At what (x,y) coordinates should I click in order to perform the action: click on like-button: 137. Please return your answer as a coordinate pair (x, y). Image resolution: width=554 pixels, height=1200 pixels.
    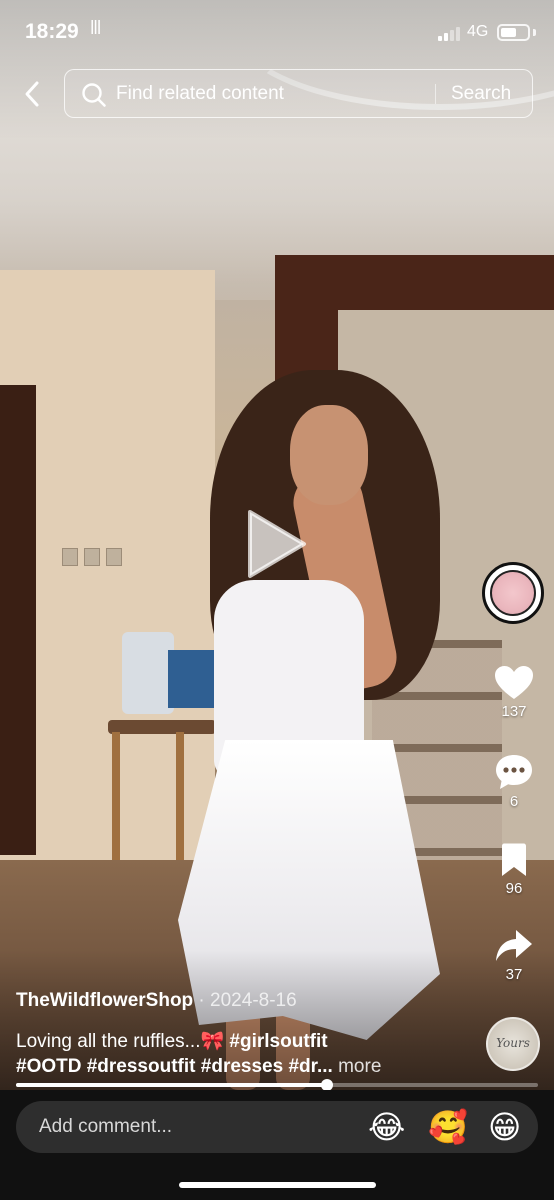
    Looking at the image, I should click on (514, 692).